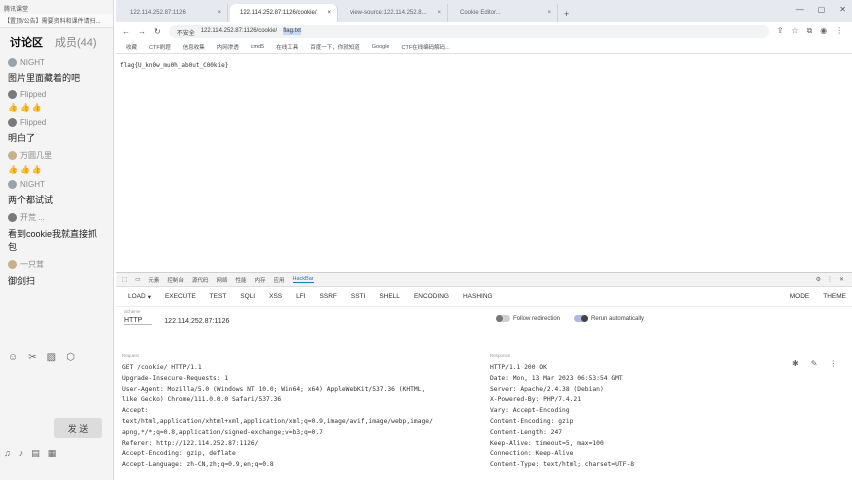 This screenshot has width=852, height=480. Describe the element at coordinates (186, 32) in the screenshot. I see `insecure-badge: 不安全` at that location.